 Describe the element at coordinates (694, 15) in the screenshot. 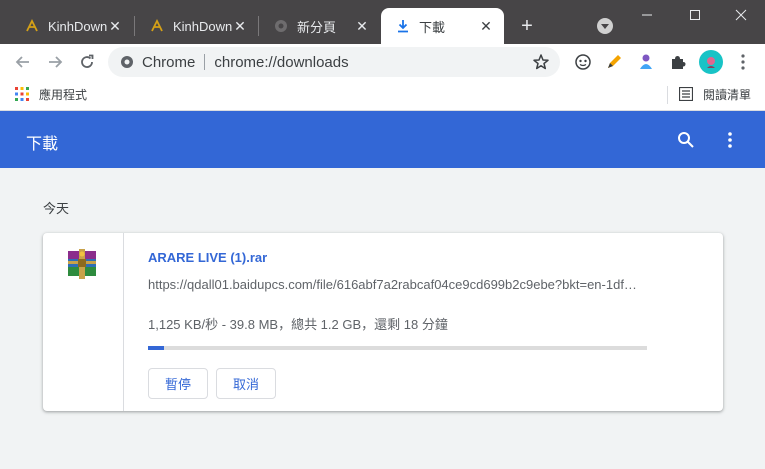

I see `maximize-button` at that location.